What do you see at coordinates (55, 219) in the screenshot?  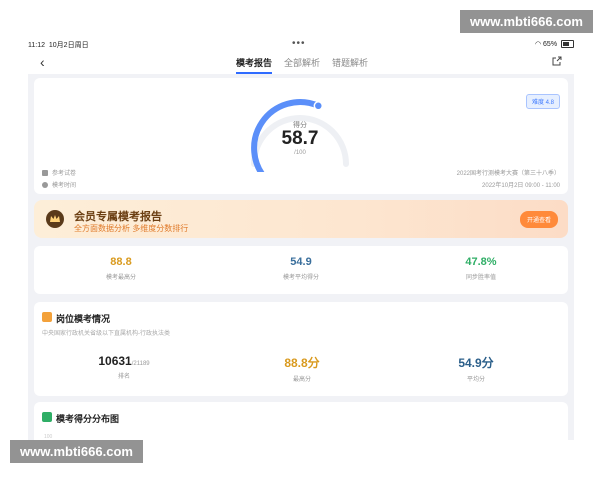 I see `crown-icon` at bounding box center [55, 219].